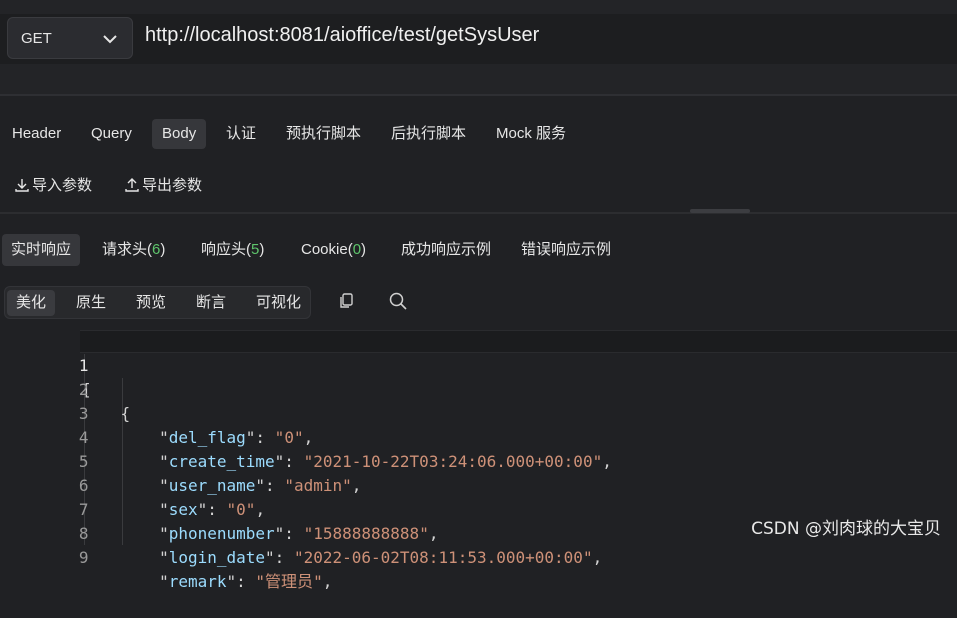  Describe the element at coordinates (83, 461) in the screenshot. I see `line-number: 5` at that location.